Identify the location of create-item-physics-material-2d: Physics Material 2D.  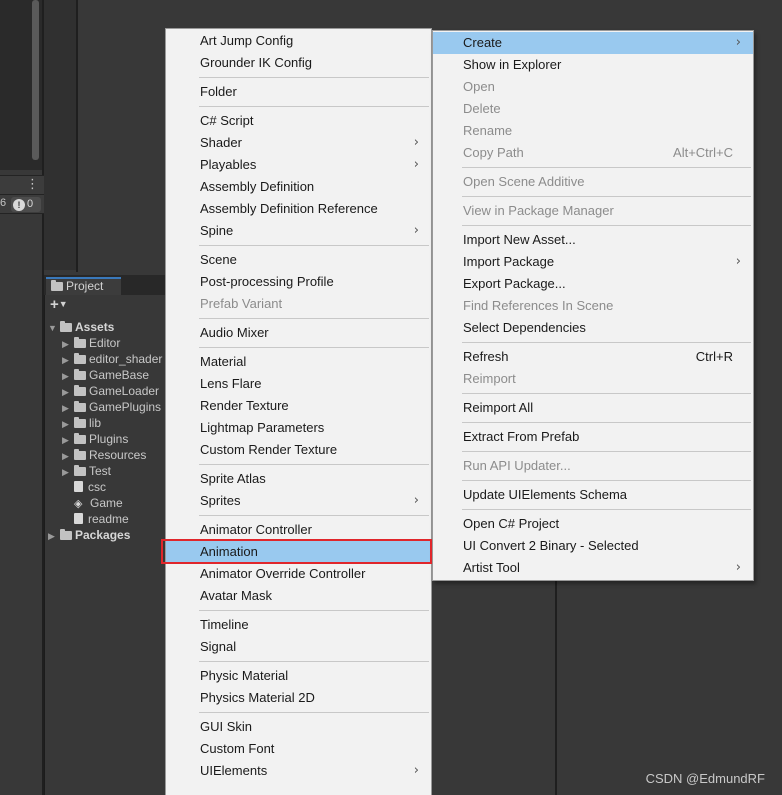
(298, 698).